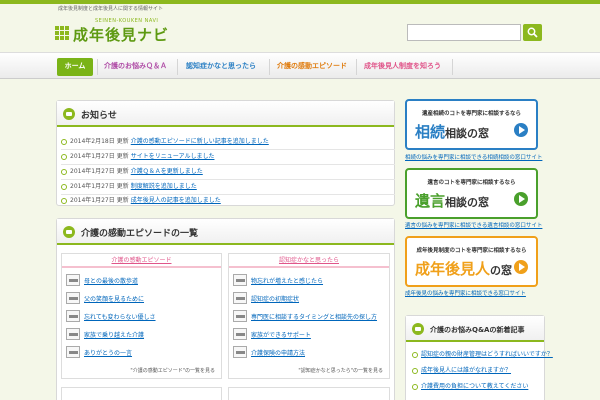 This screenshot has height=400, width=600. Describe the element at coordinates (69, 114) in the screenshot. I see `news-icon` at that location.